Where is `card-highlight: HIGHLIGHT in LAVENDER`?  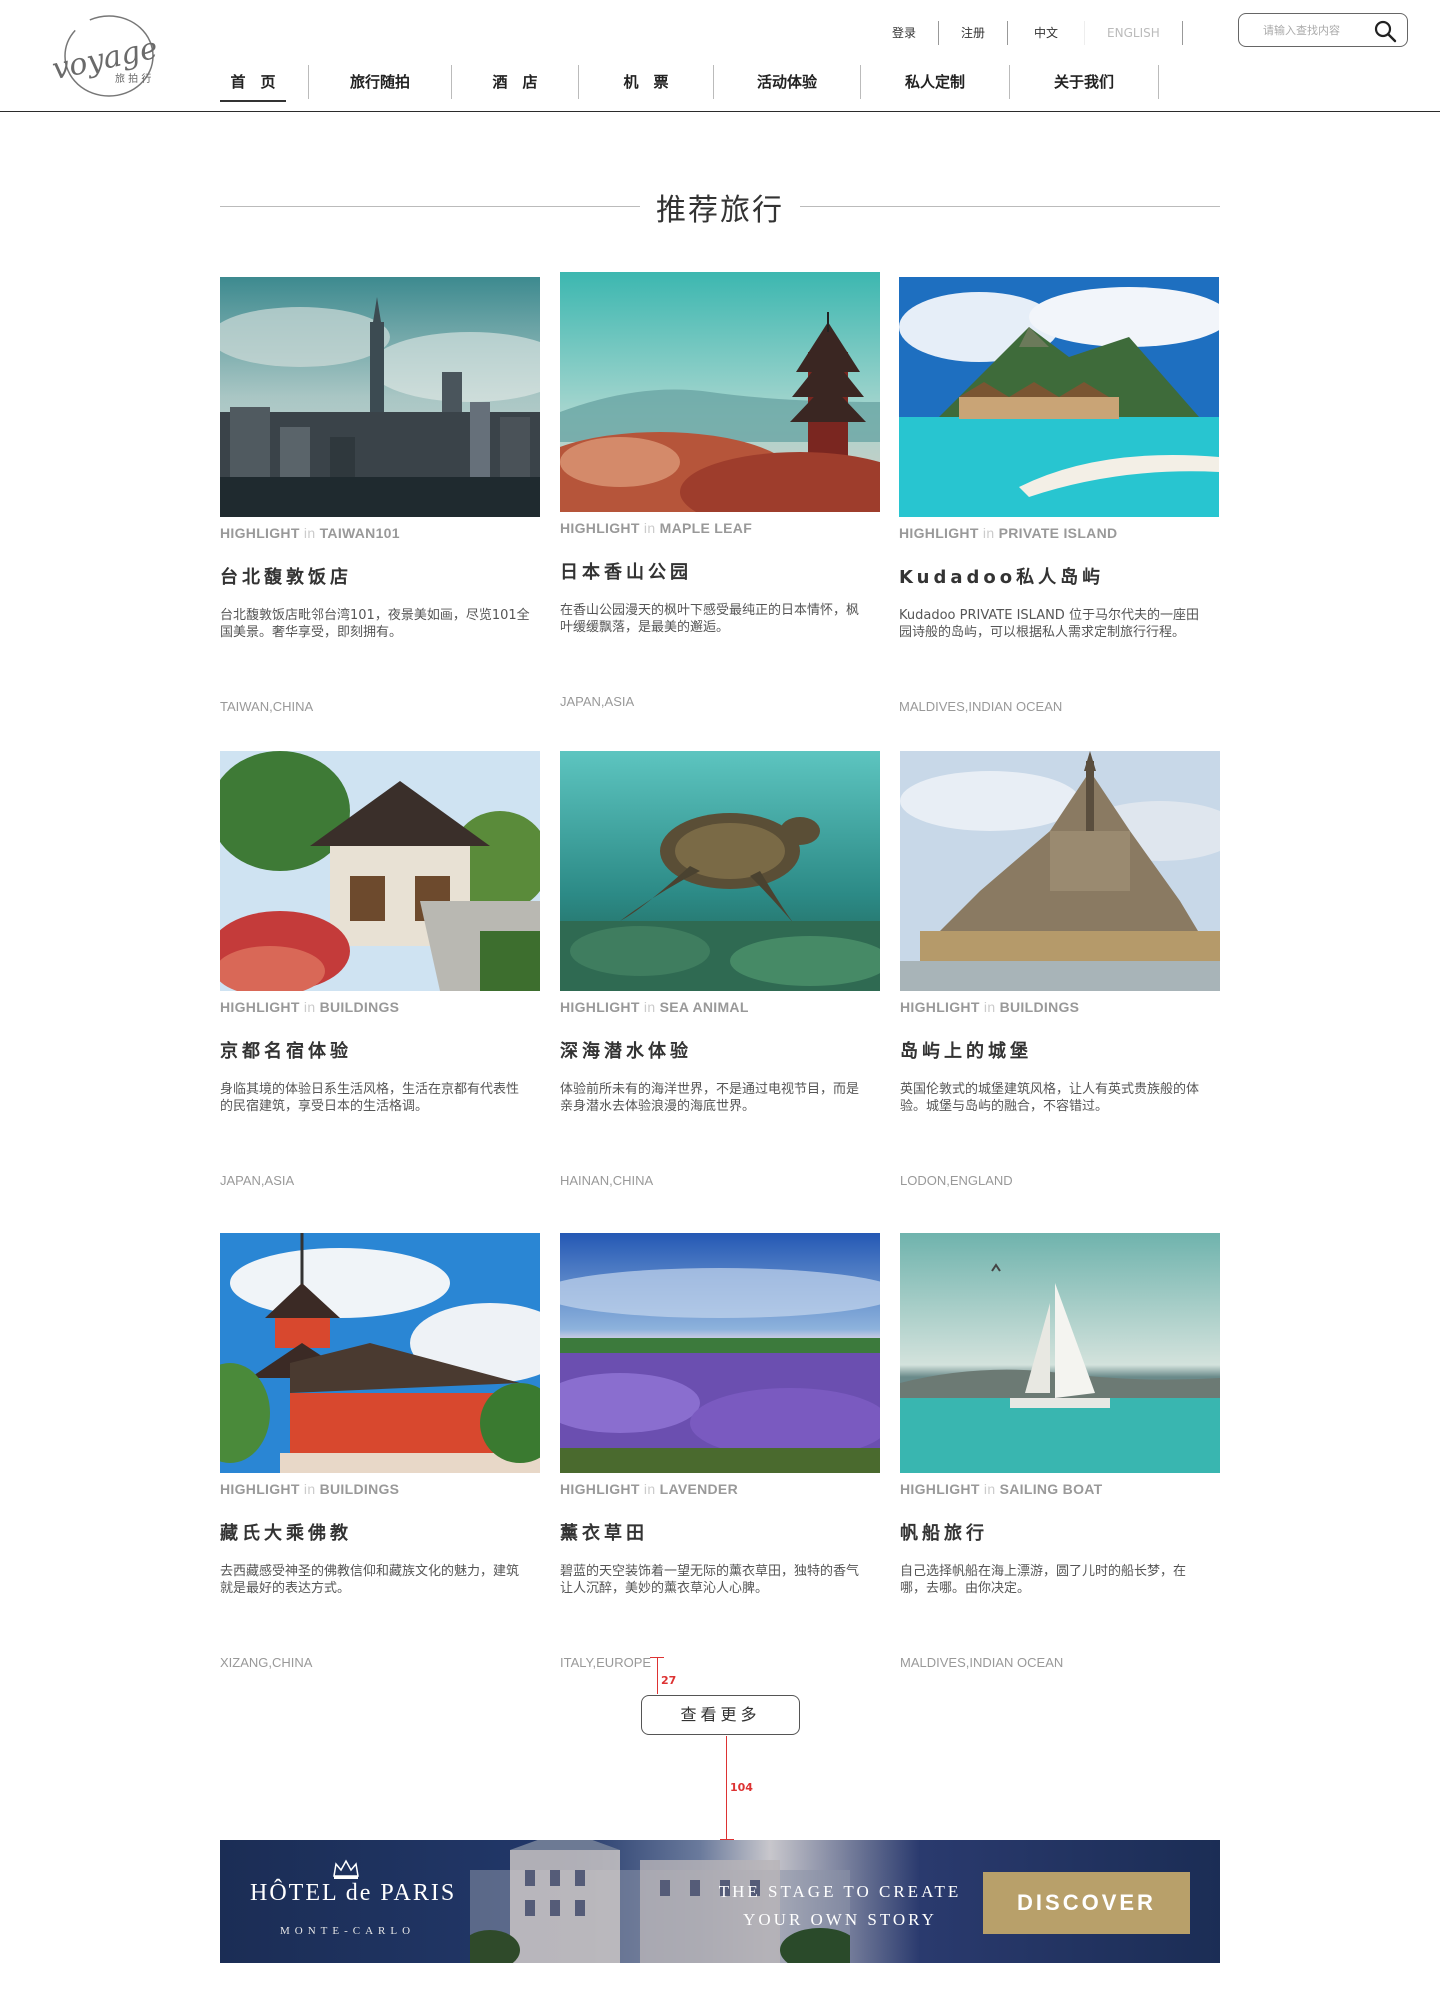 card-highlight: HIGHLIGHT in LAVENDER is located at coordinates (649, 1489).